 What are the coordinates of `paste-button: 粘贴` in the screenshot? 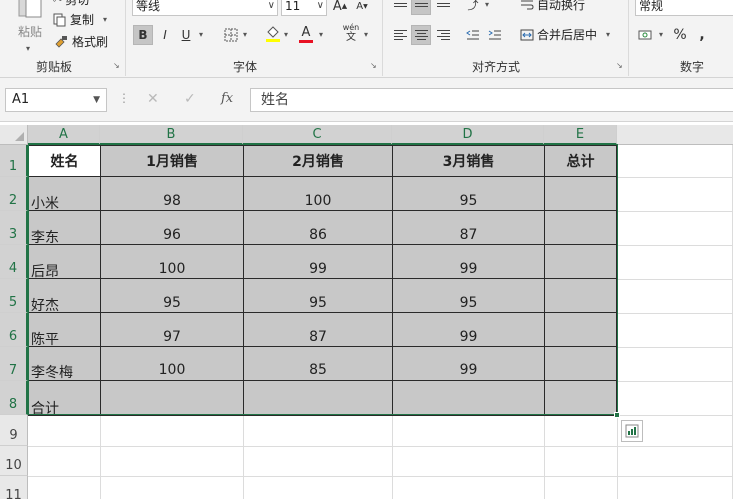 It's located at (30, 20).